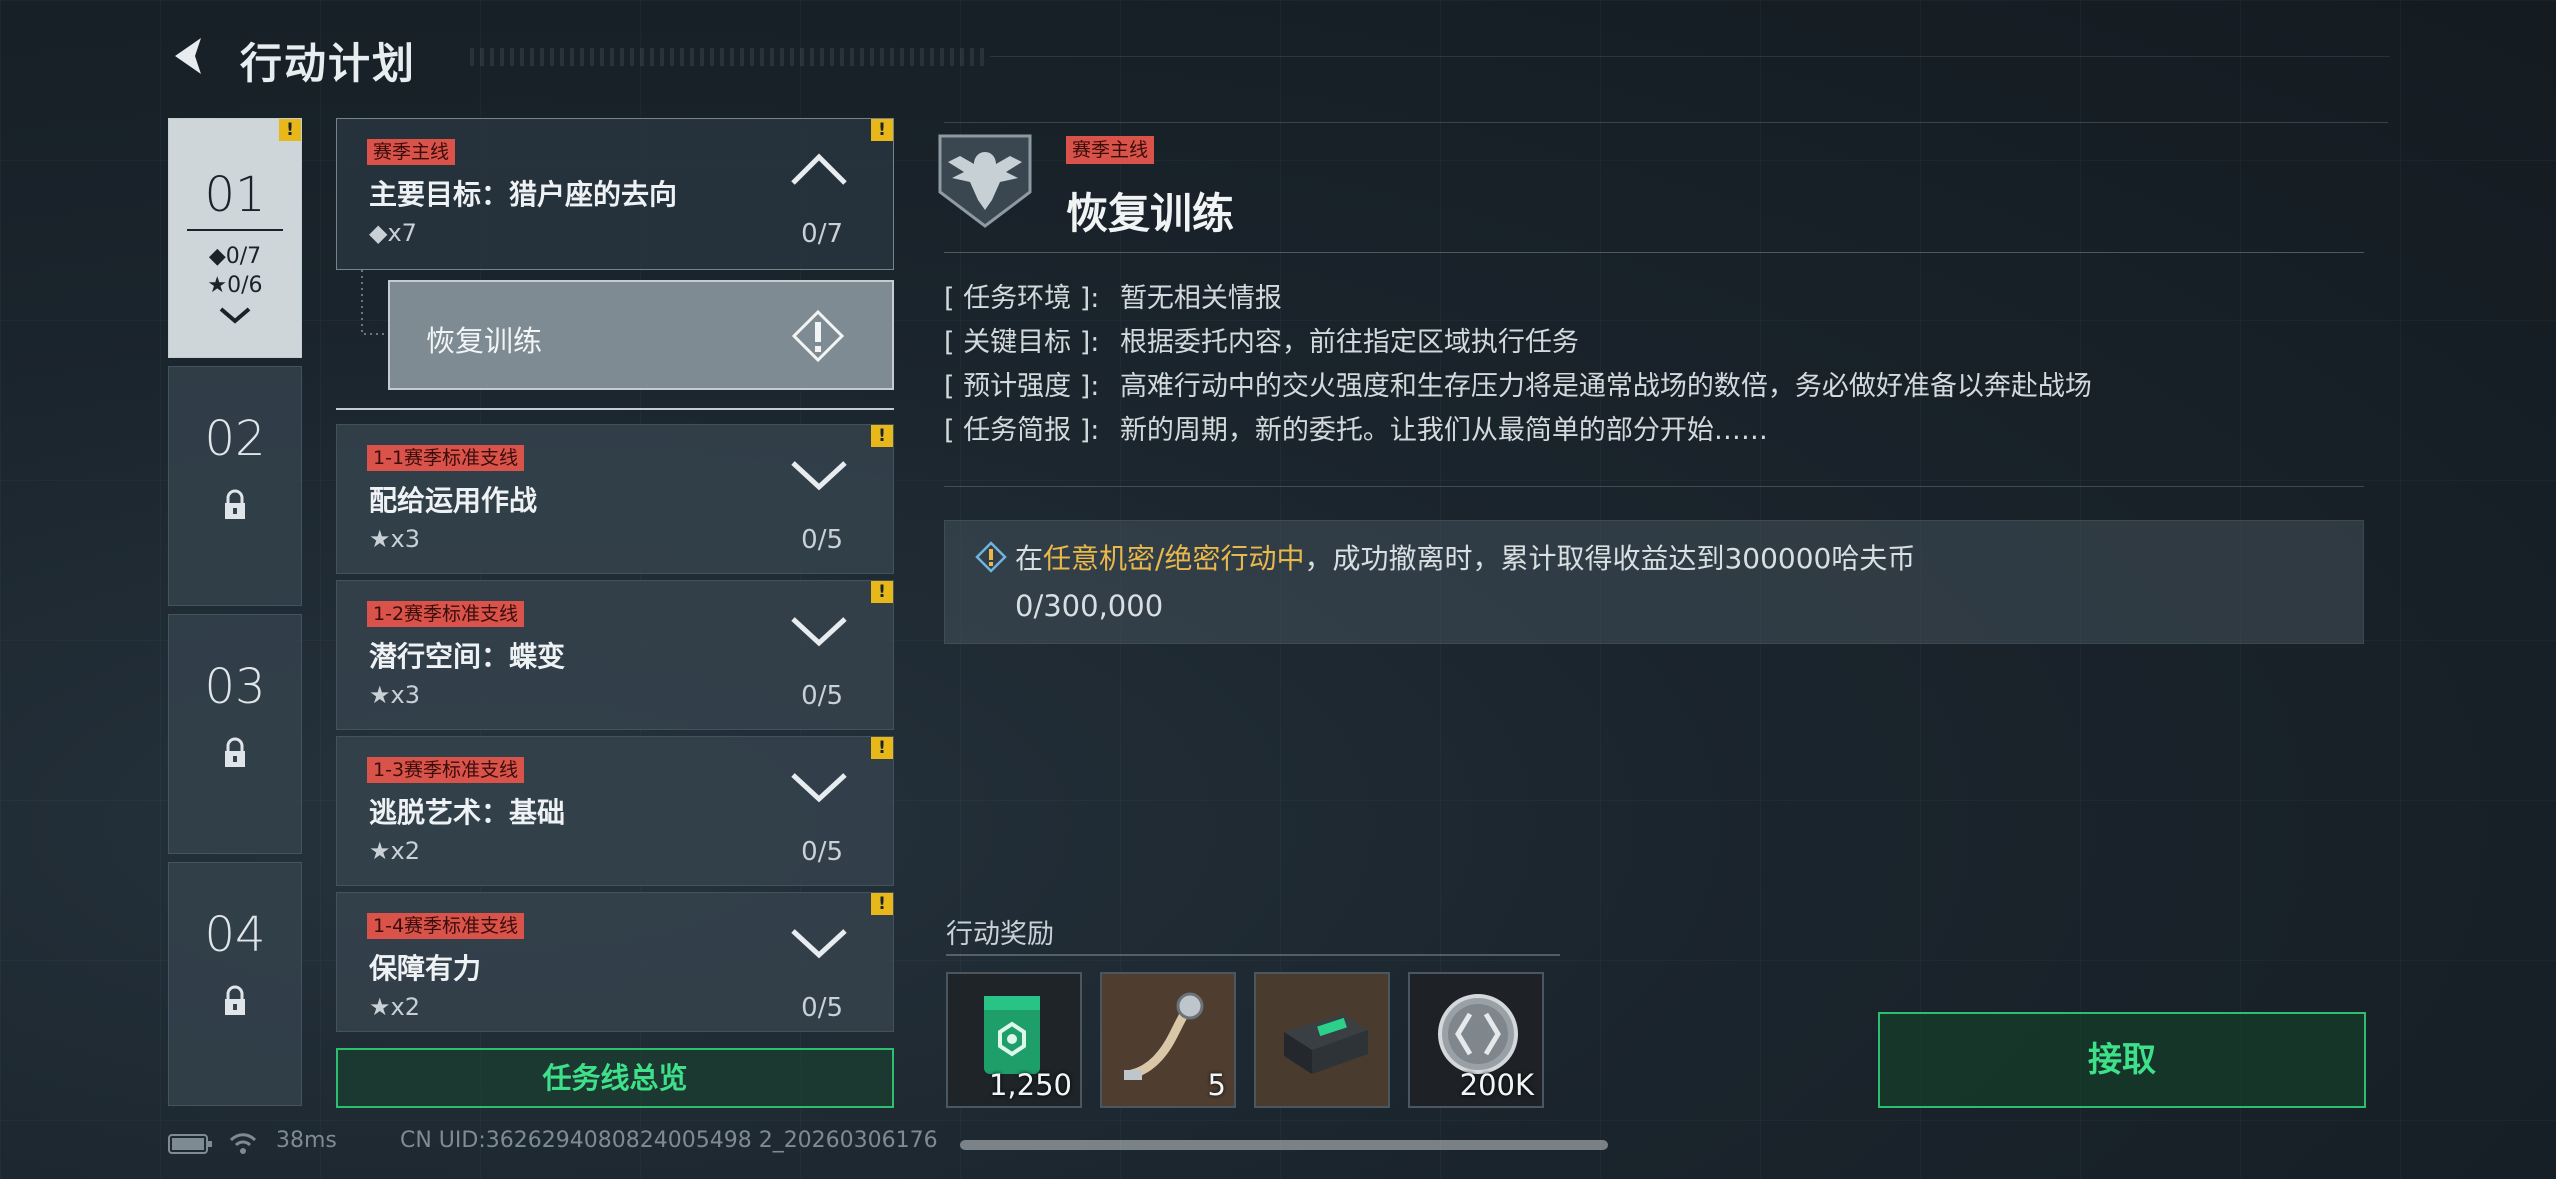 Image resolution: width=2556 pixels, height=1179 pixels. What do you see at coordinates (2122, 1060) in the screenshot?
I see `accept-button: 接取` at bounding box center [2122, 1060].